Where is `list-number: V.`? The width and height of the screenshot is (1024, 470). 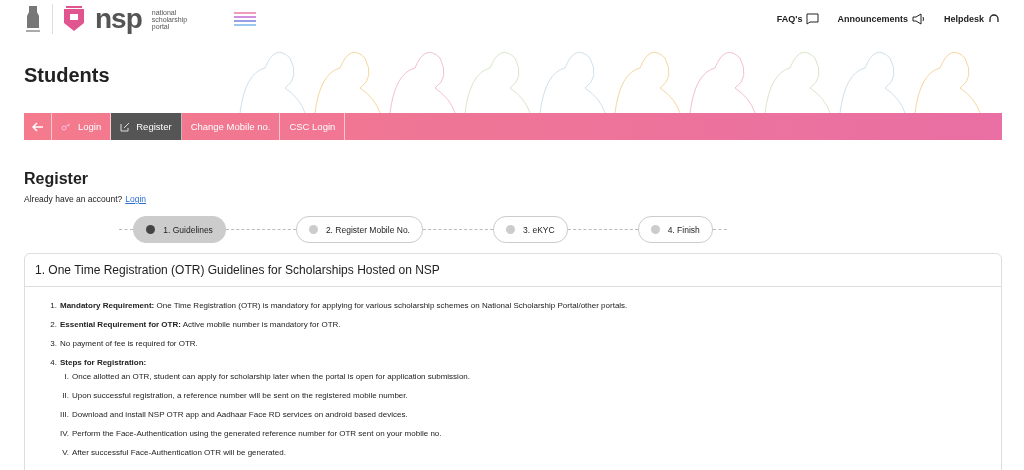
list-number: V. is located at coordinates (65, 453).